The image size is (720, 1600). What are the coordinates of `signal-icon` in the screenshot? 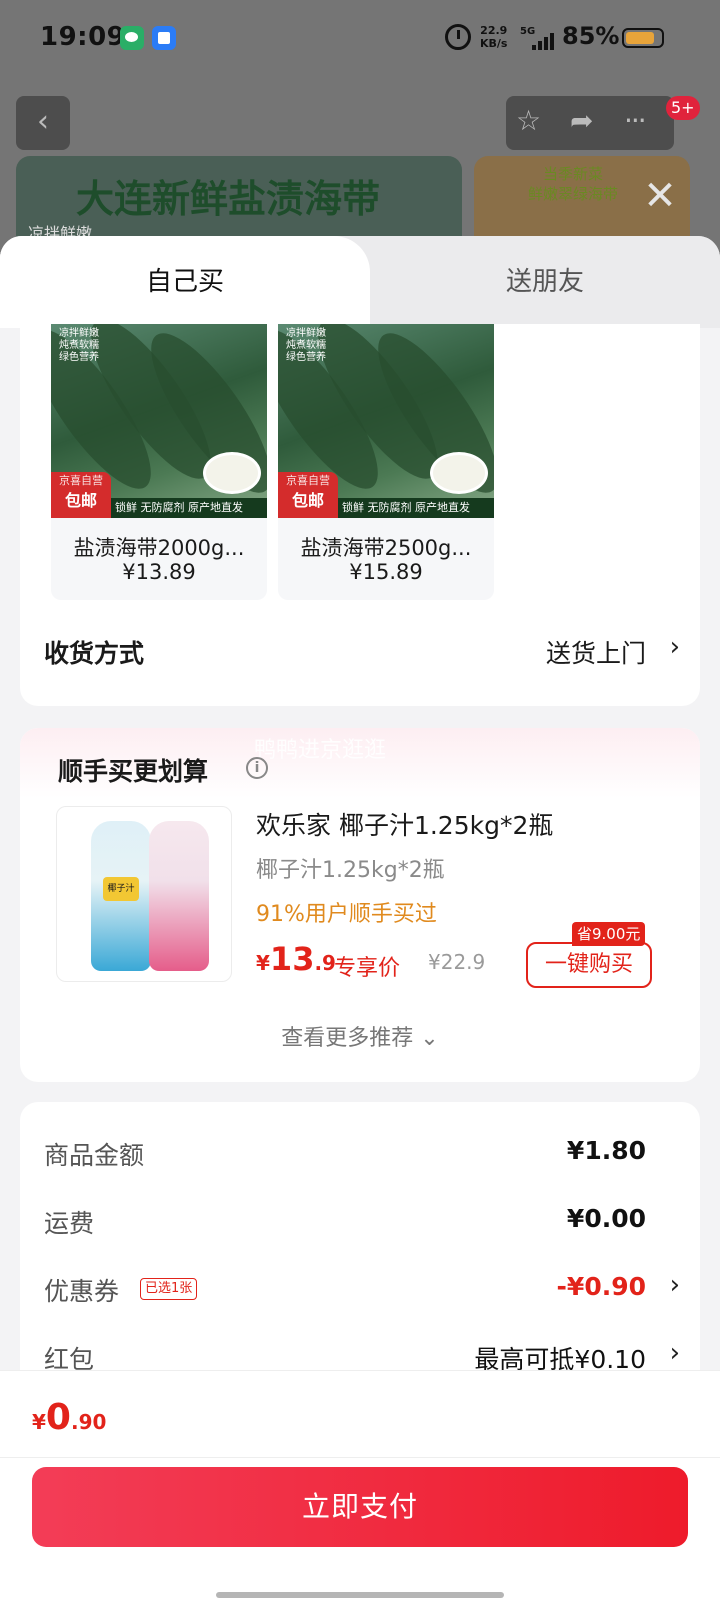 It's located at (544, 40).